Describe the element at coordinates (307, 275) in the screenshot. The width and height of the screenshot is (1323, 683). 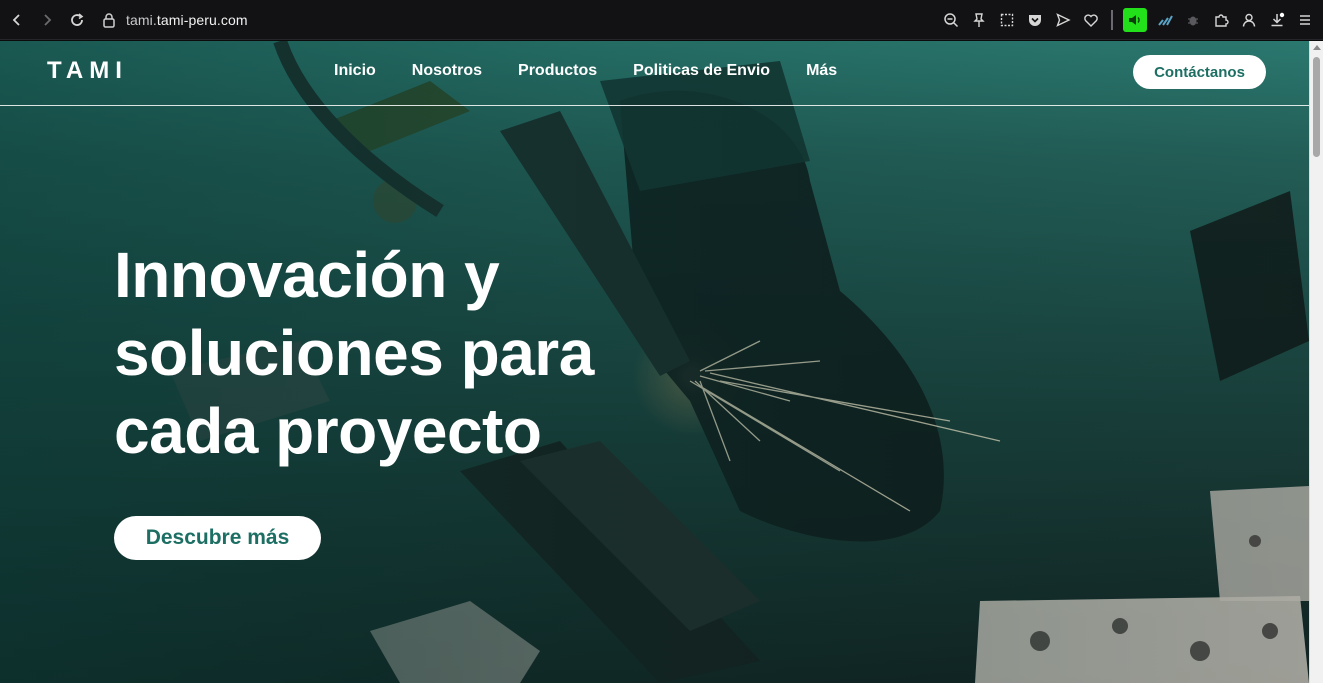
I see `hero-title-line-1: Innovación y` at that location.